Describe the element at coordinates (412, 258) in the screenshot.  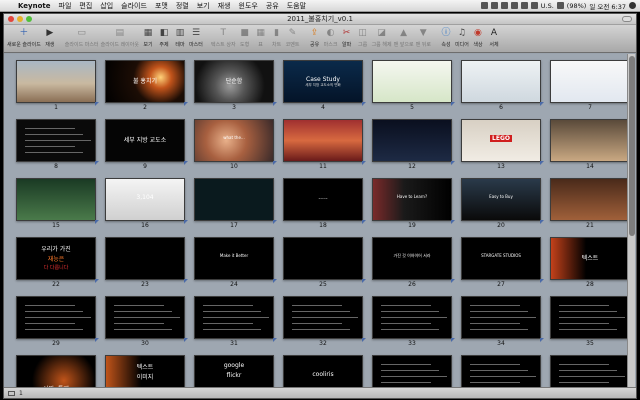
I see `slide-thumbnail: 가진 것 이하이어 서라` at that location.